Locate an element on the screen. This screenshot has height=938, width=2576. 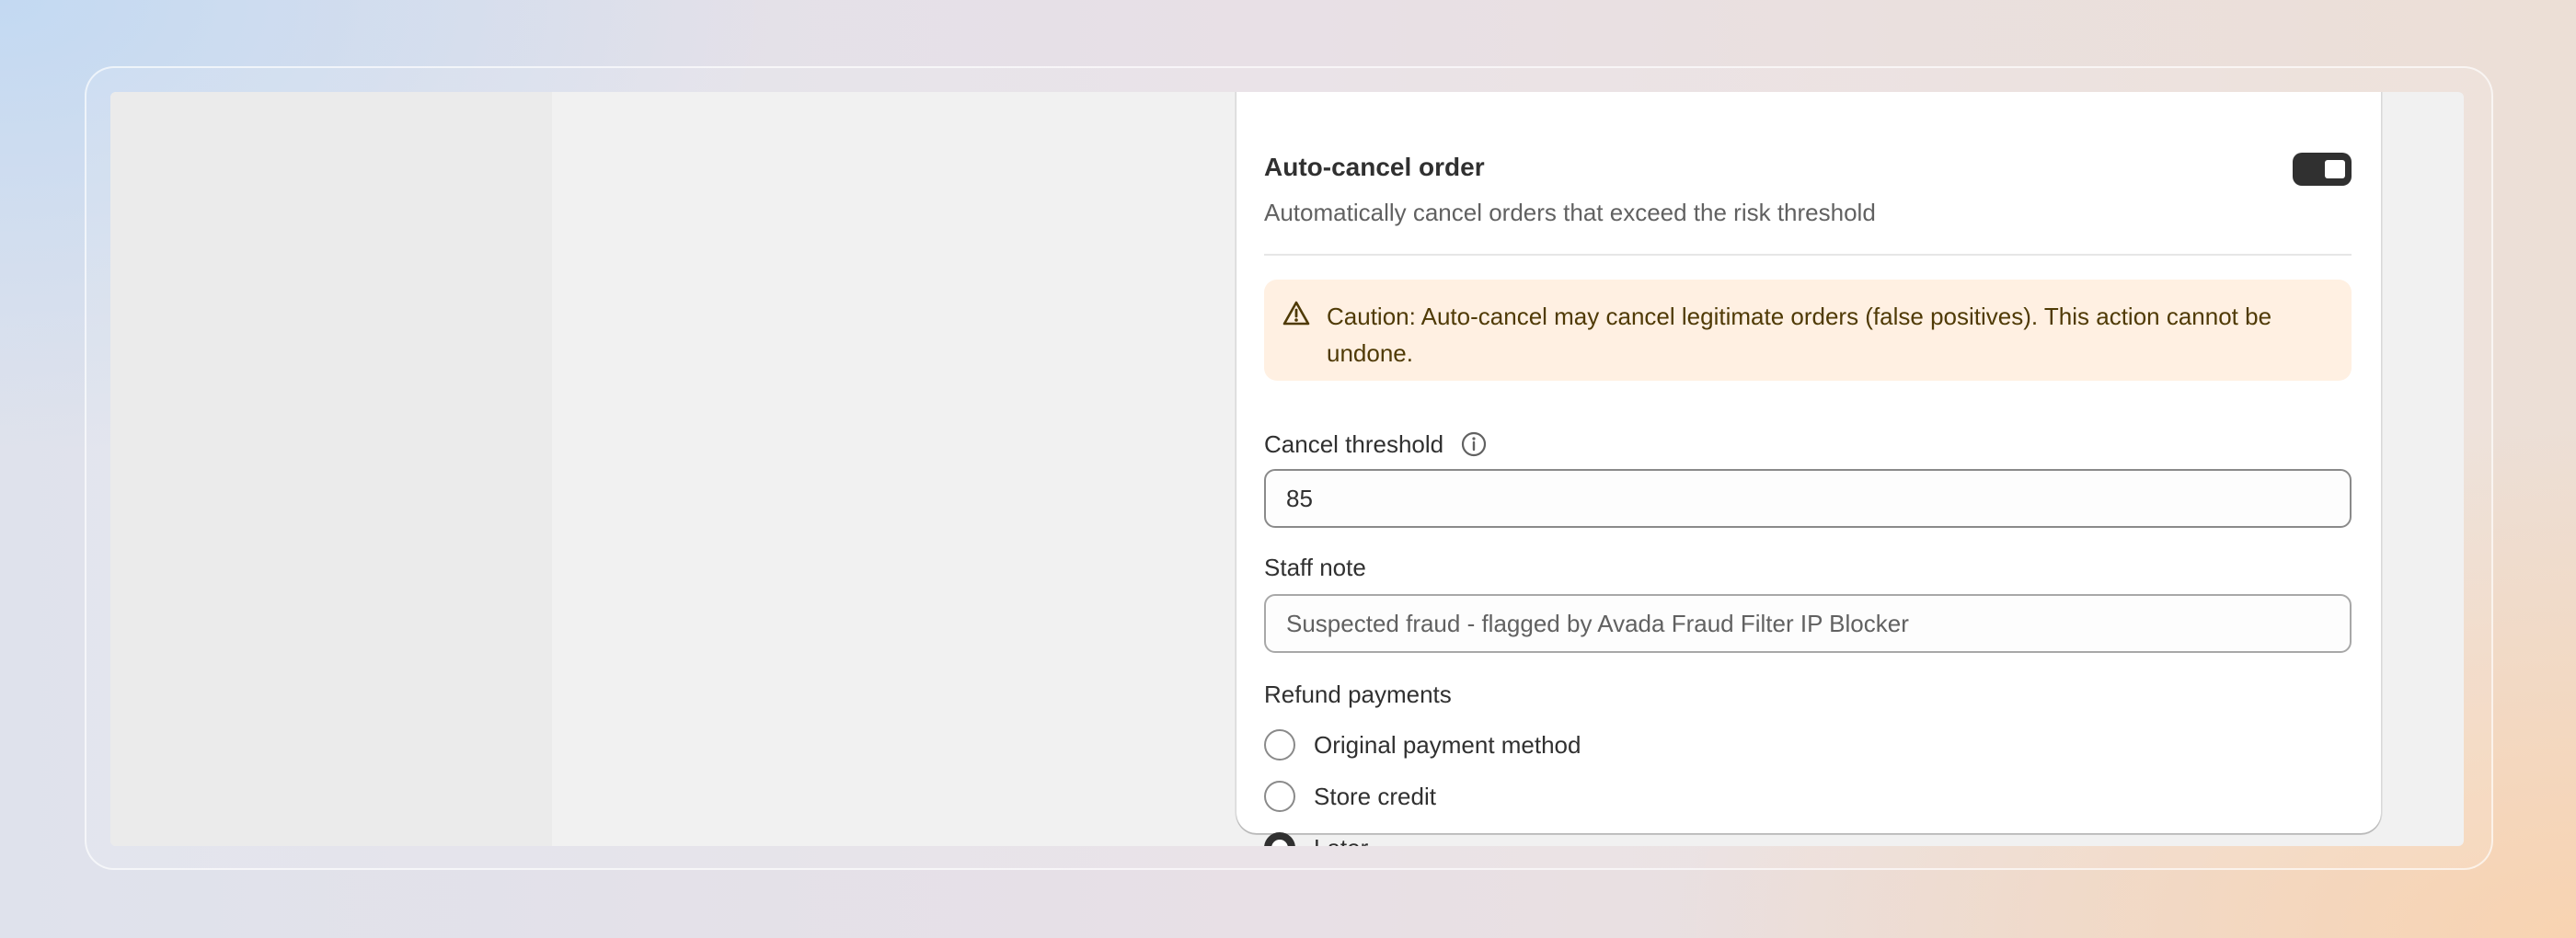
refund-payments-label: Refund payments is located at coordinates (1358, 695).